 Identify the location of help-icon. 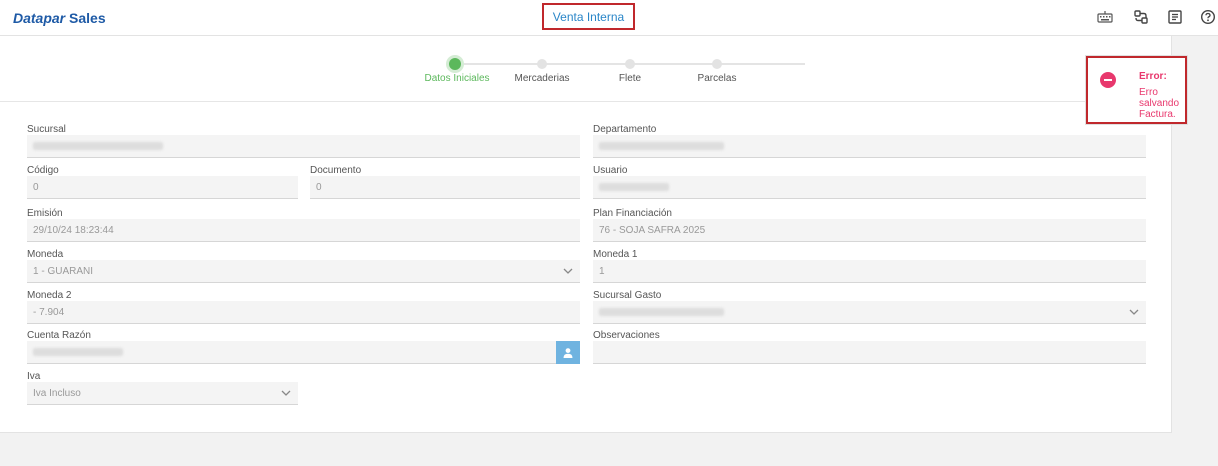
(1208, 17).